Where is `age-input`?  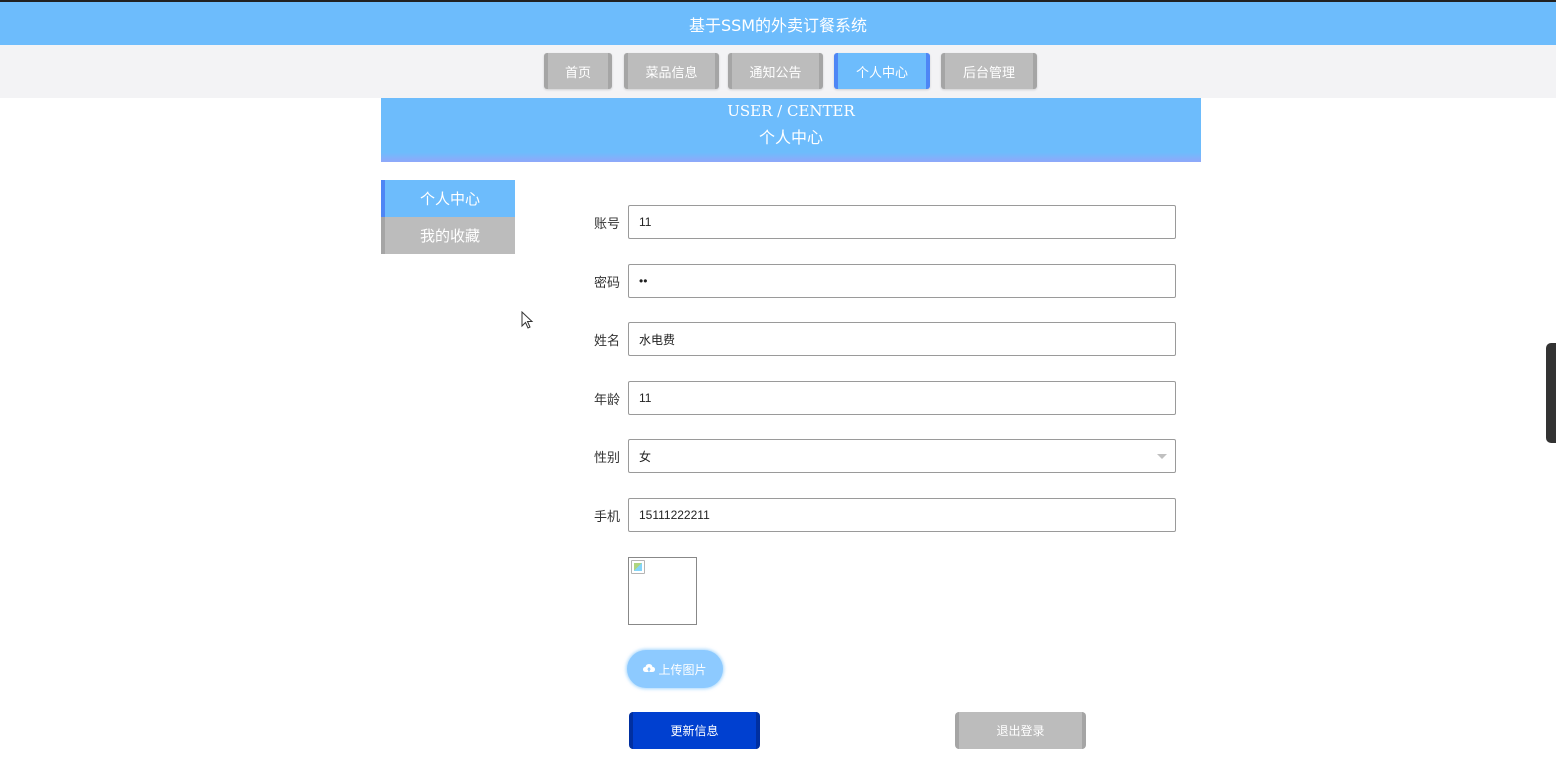 age-input is located at coordinates (902, 398).